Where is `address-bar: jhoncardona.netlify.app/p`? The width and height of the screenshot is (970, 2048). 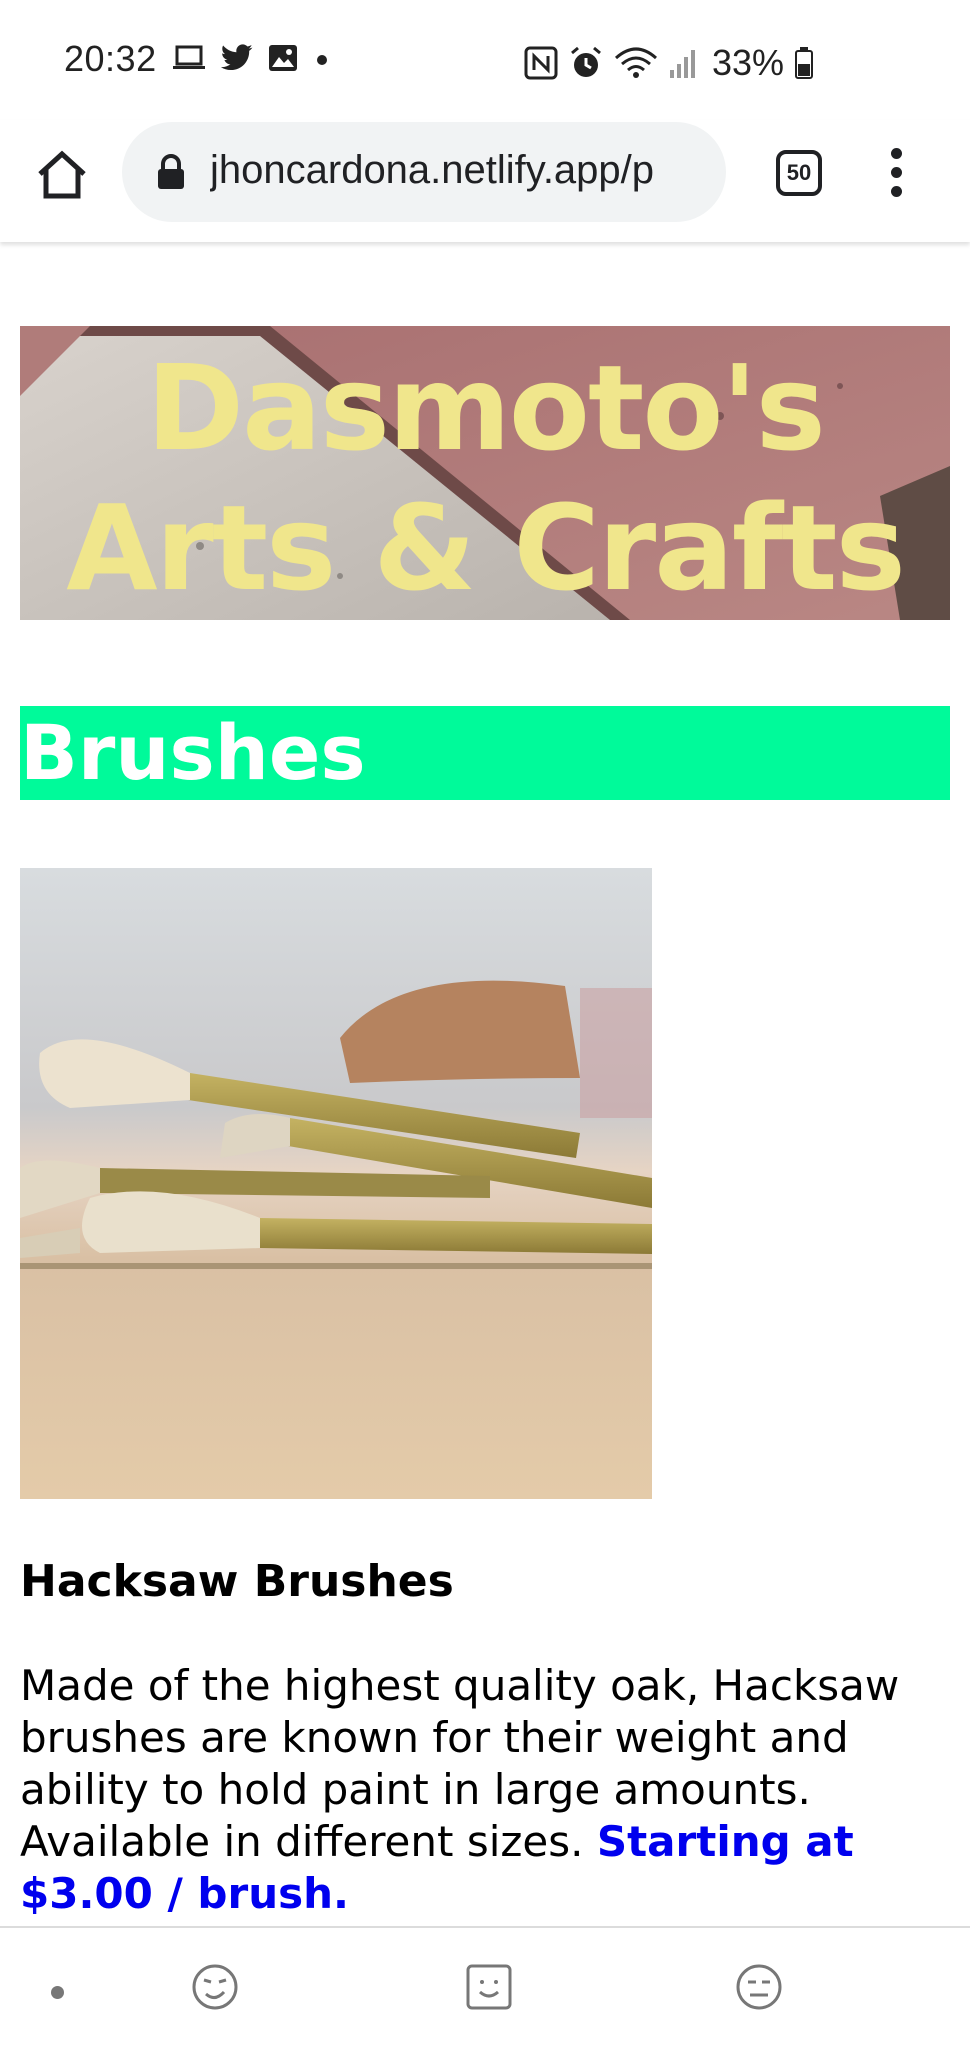
address-bar: jhoncardona.netlify.app/p is located at coordinates (424, 172).